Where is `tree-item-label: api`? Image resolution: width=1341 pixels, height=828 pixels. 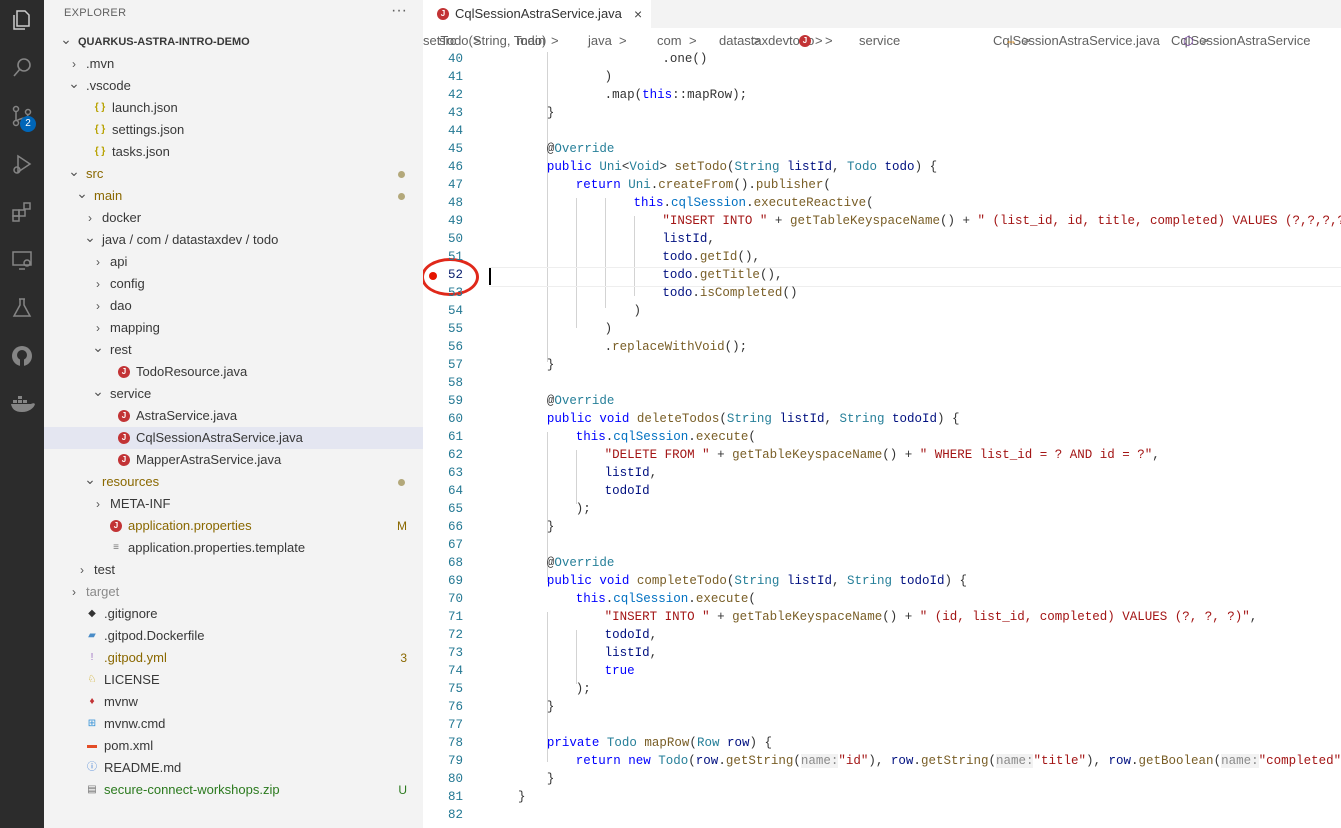 tree-item-label: api is located at coordinates (119, 261).